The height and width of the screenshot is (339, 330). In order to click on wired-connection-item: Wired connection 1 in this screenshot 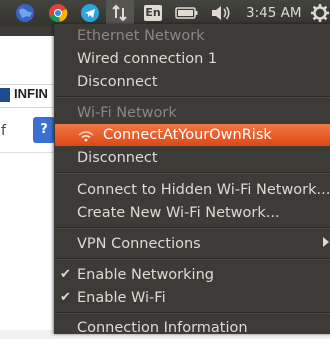, I will do `click(147, 59)`.